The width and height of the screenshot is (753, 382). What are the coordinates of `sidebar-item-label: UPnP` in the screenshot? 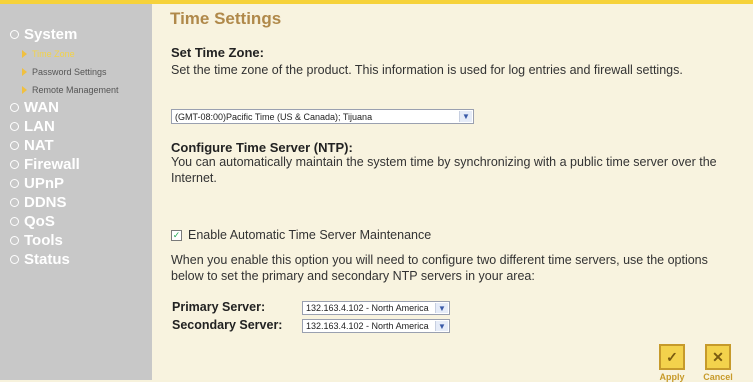 It's located at (44, 183).